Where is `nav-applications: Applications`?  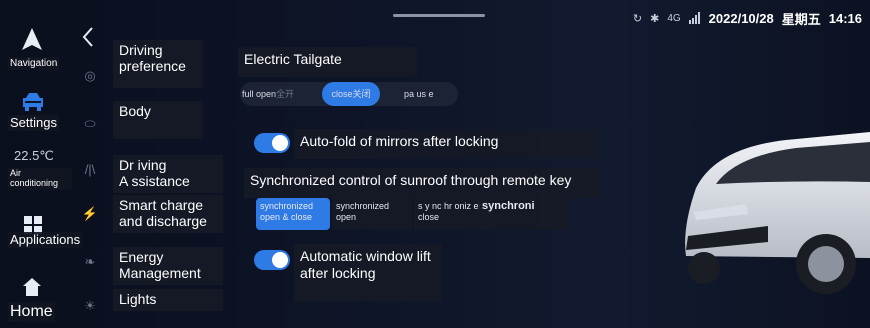 nav-applications: Applications is located at coordinates (41, 234).